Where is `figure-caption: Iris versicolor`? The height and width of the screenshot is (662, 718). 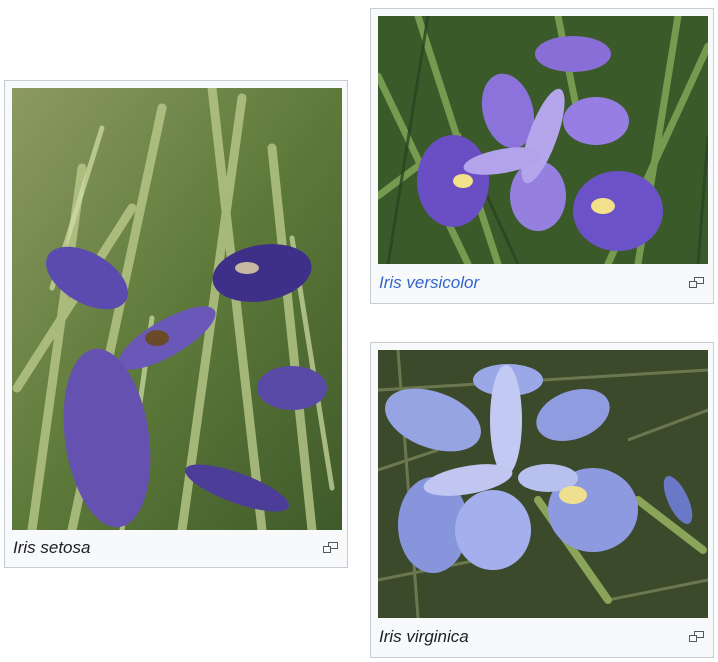
figure-caption: Iris versicolor is located at coordinates (542, 283).